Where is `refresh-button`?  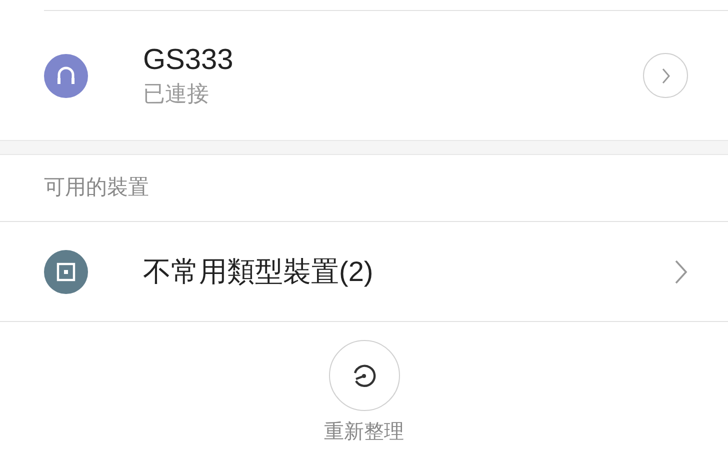
refresh-button is located at coordinates (364, 375).